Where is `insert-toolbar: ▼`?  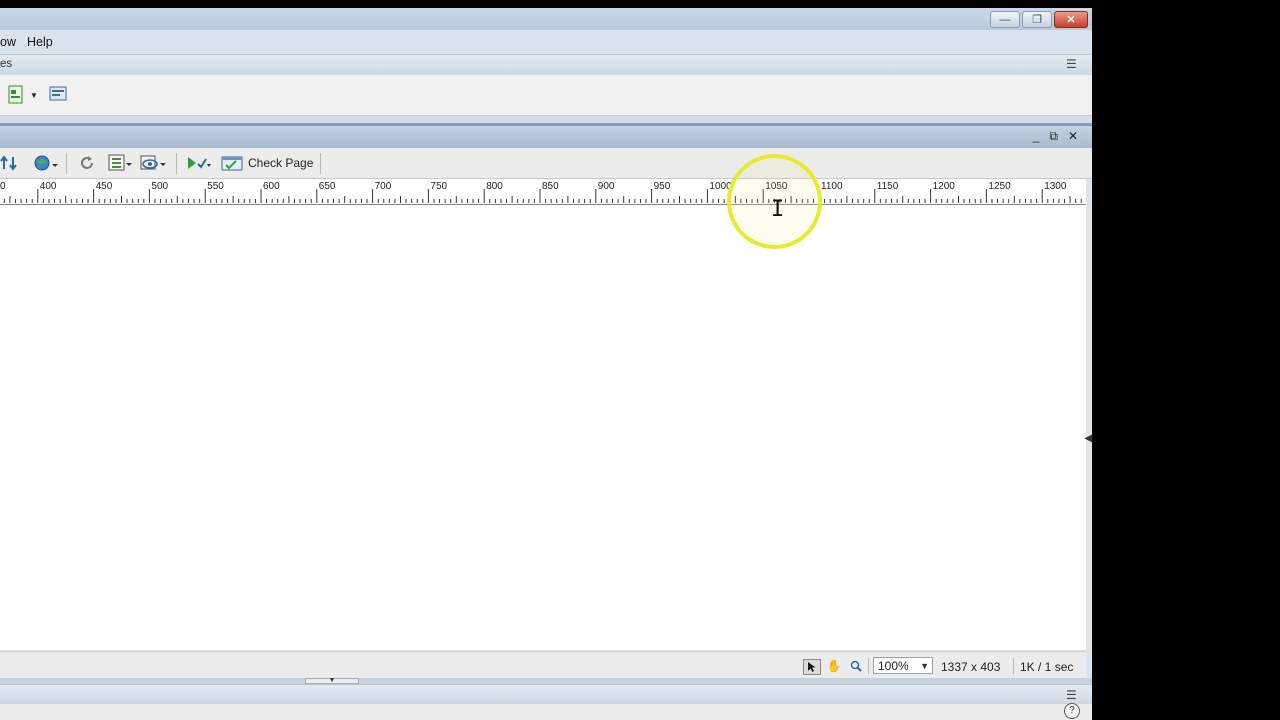
insert-toolbar: ▼ is located at coordinates (546, 95).